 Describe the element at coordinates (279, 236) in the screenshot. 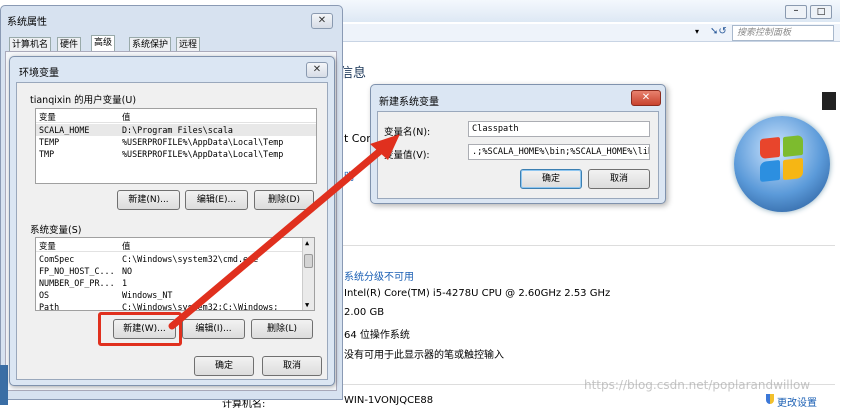

I see `arrow-shaft` at that location.